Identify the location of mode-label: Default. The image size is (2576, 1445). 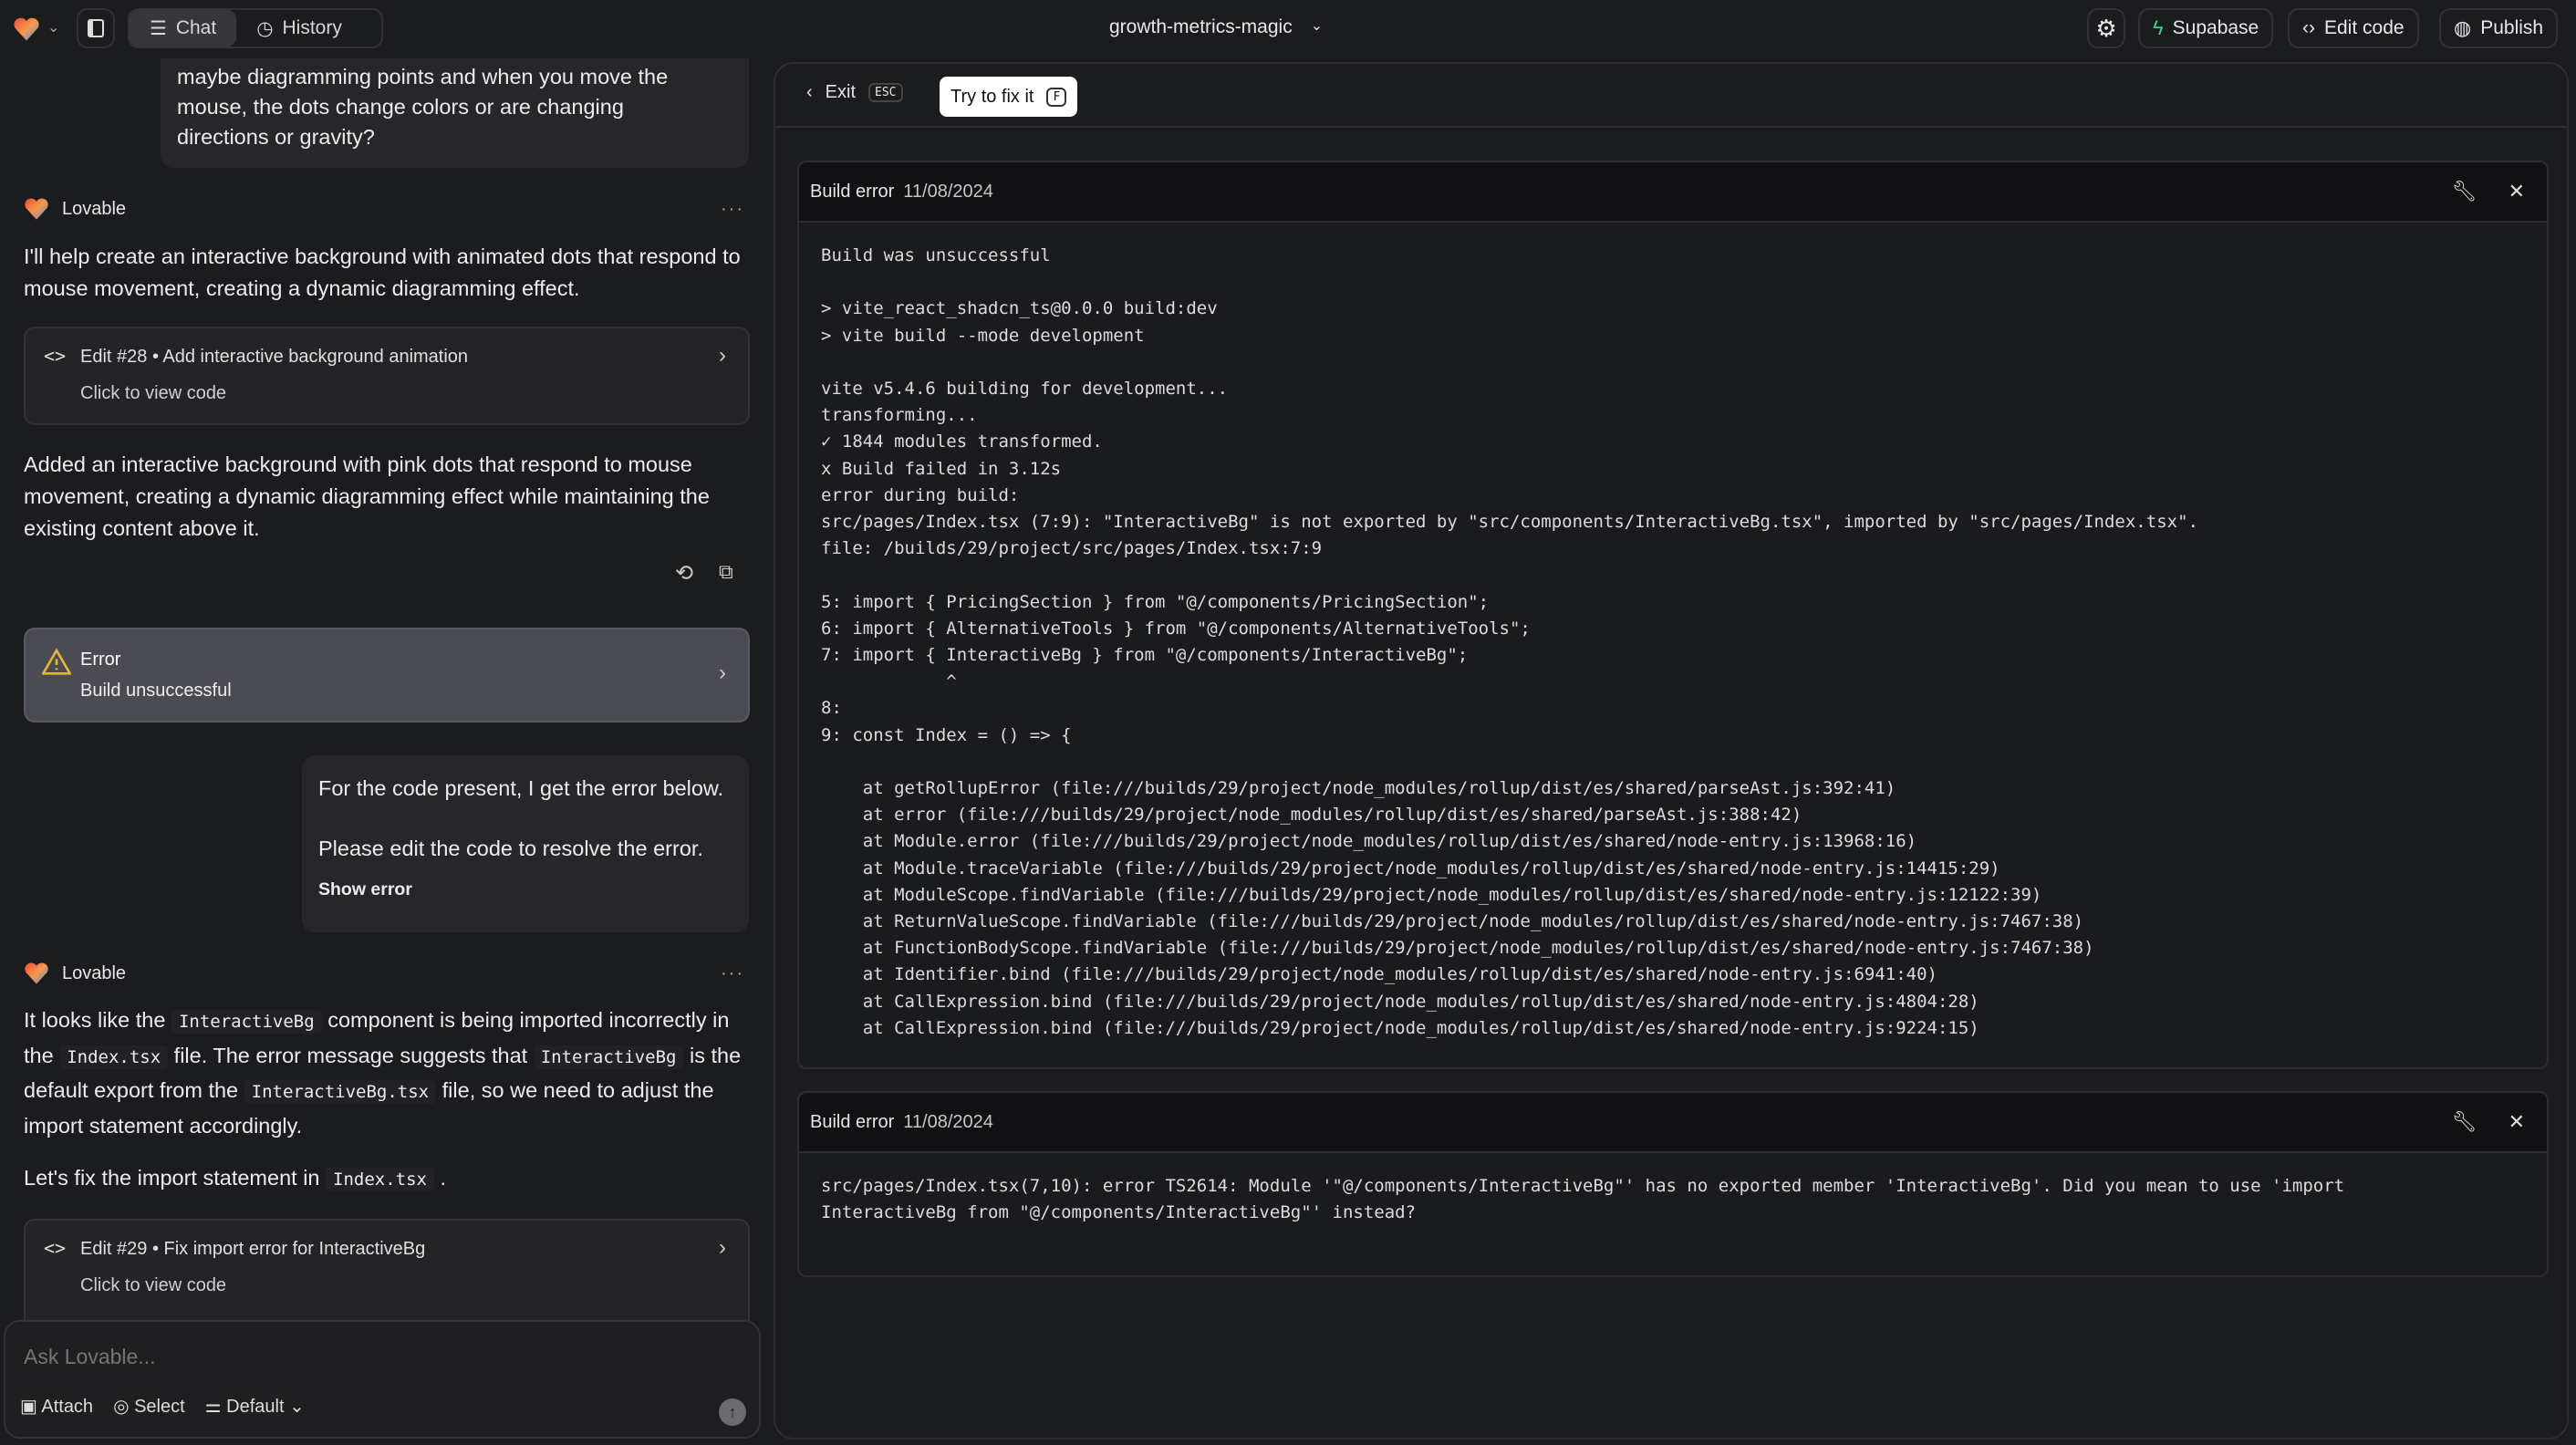
(255, 1407).